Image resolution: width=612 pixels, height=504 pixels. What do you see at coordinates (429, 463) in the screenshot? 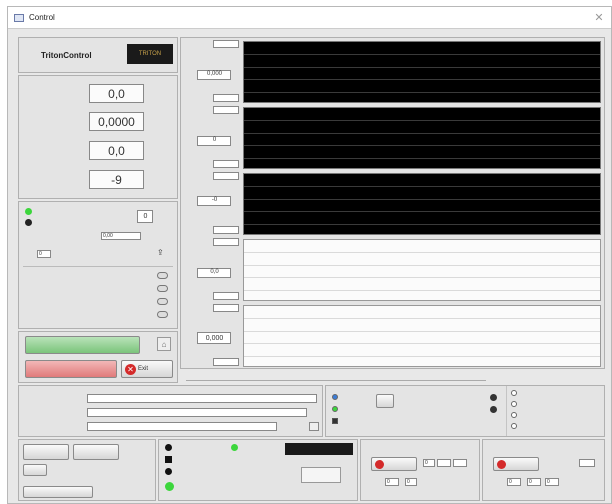
I see `motor-1-field-1: 0` at bounding box center [429, 463].